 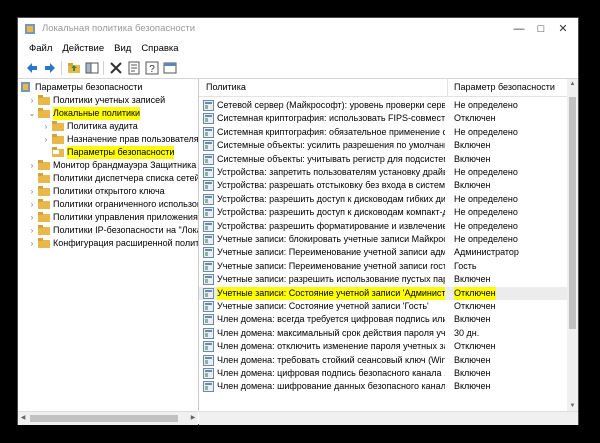 I want to click on tree-item: › Политики IP-безопасности на "Лока, so click(x=108, y=230).